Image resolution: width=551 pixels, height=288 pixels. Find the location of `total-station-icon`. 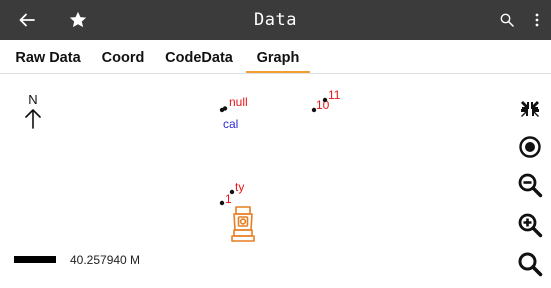

total-station-icon is located at coordinates (243, 224).